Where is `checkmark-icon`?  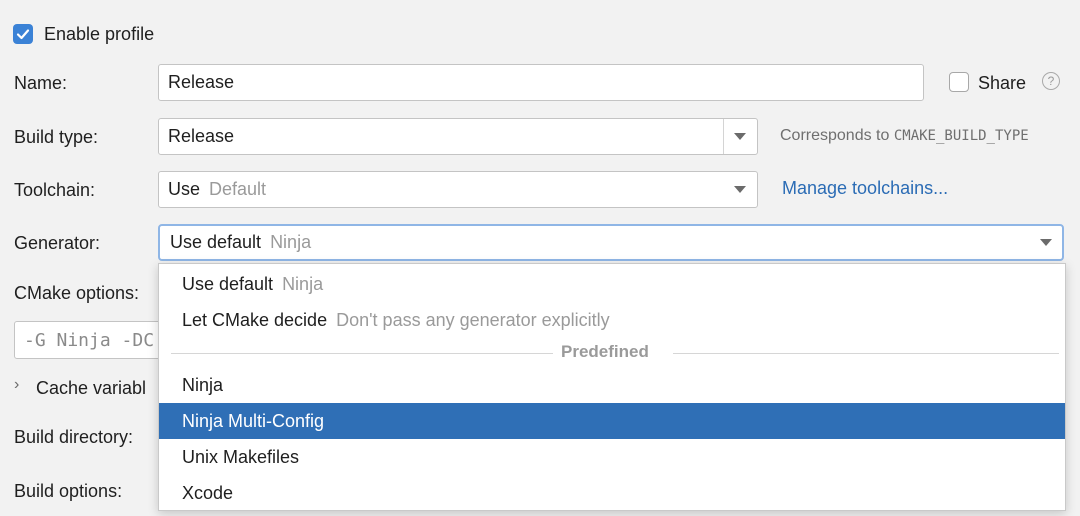 checkmark-icon is located at coordinates (23, 34).